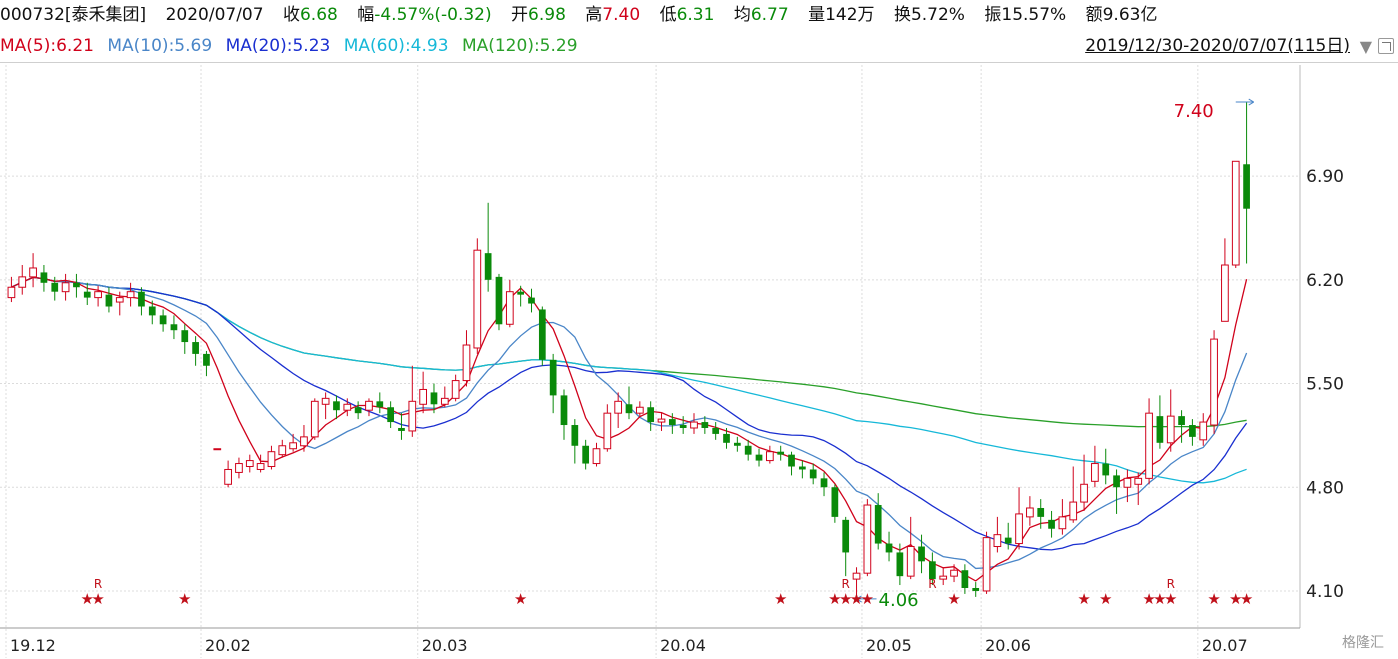 This screenshot has width=1398, height=659. I want to click on y-tick-label: 4.80, so click(1325, 488).